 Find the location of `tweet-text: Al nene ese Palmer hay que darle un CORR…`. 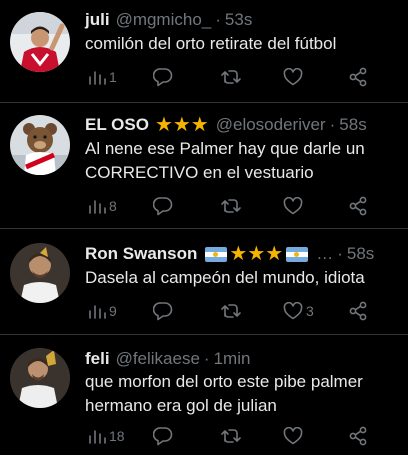

tweet-text: Al nene ese Palmer hay que darle un CORR… is located at coordinates (242, 161).